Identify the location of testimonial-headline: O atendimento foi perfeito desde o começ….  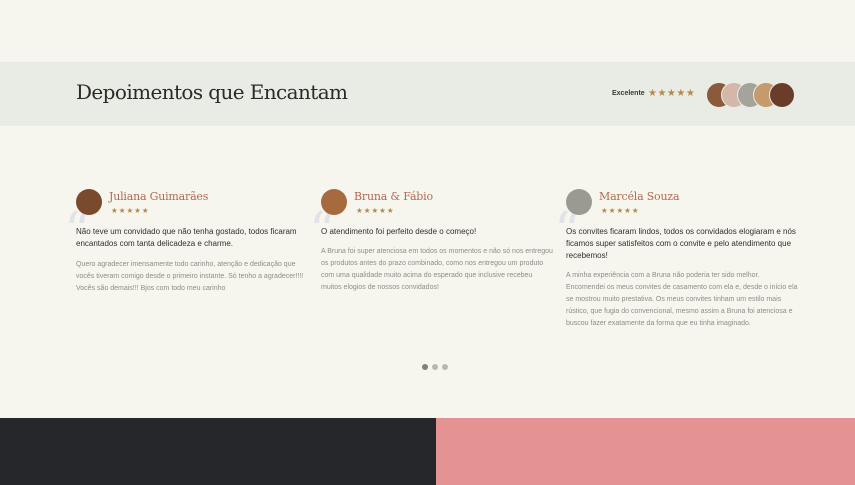
(399, 231).